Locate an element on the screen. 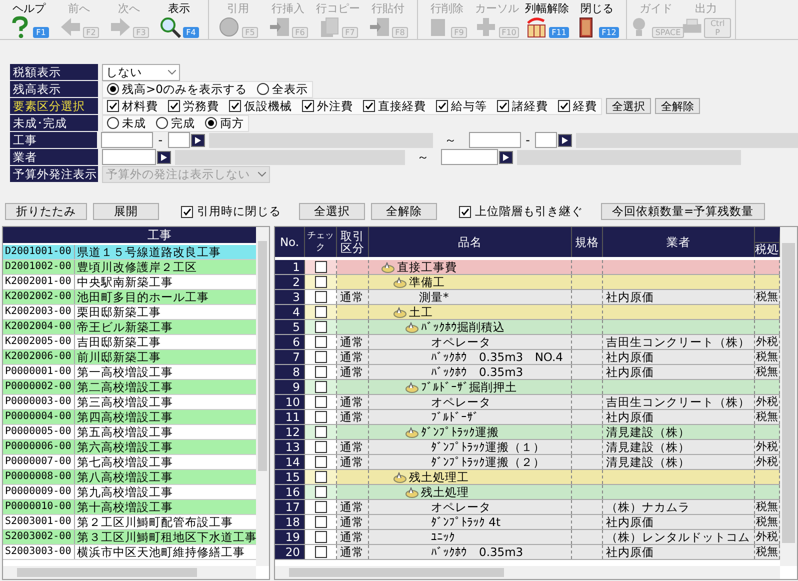 The height and width of the screenshot is (581, 798). toolbar-button: 列幅解除 F11 is located at coordinates (547, 19).